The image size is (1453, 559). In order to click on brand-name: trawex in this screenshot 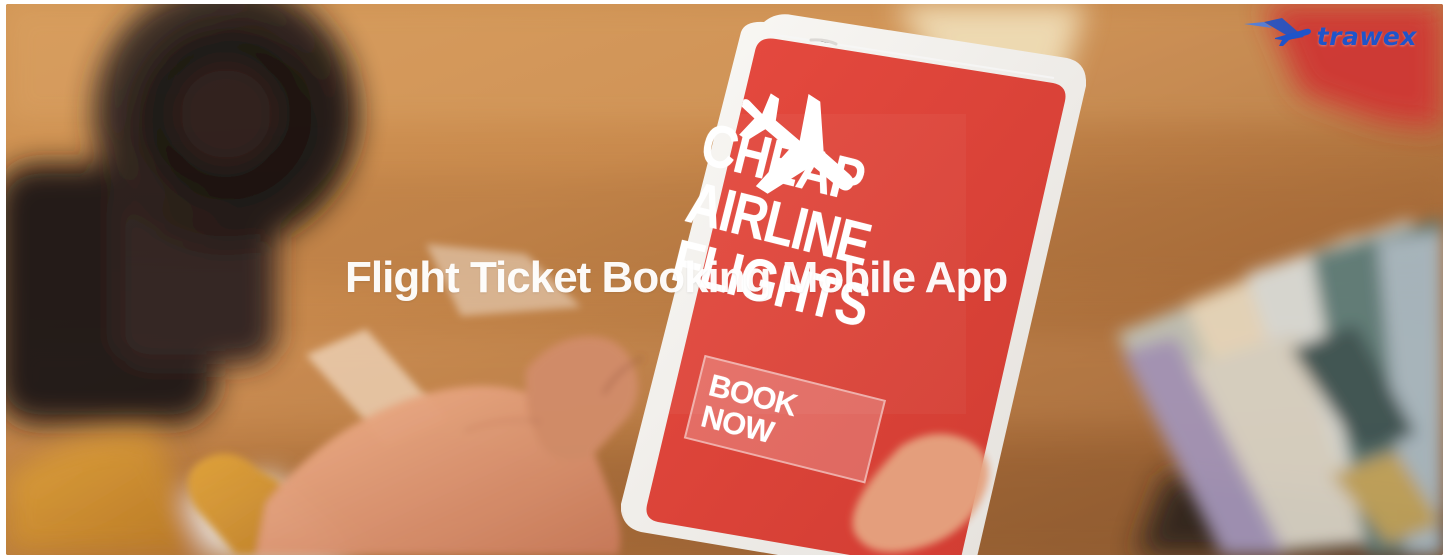, I will do `click(1366, 36)`.